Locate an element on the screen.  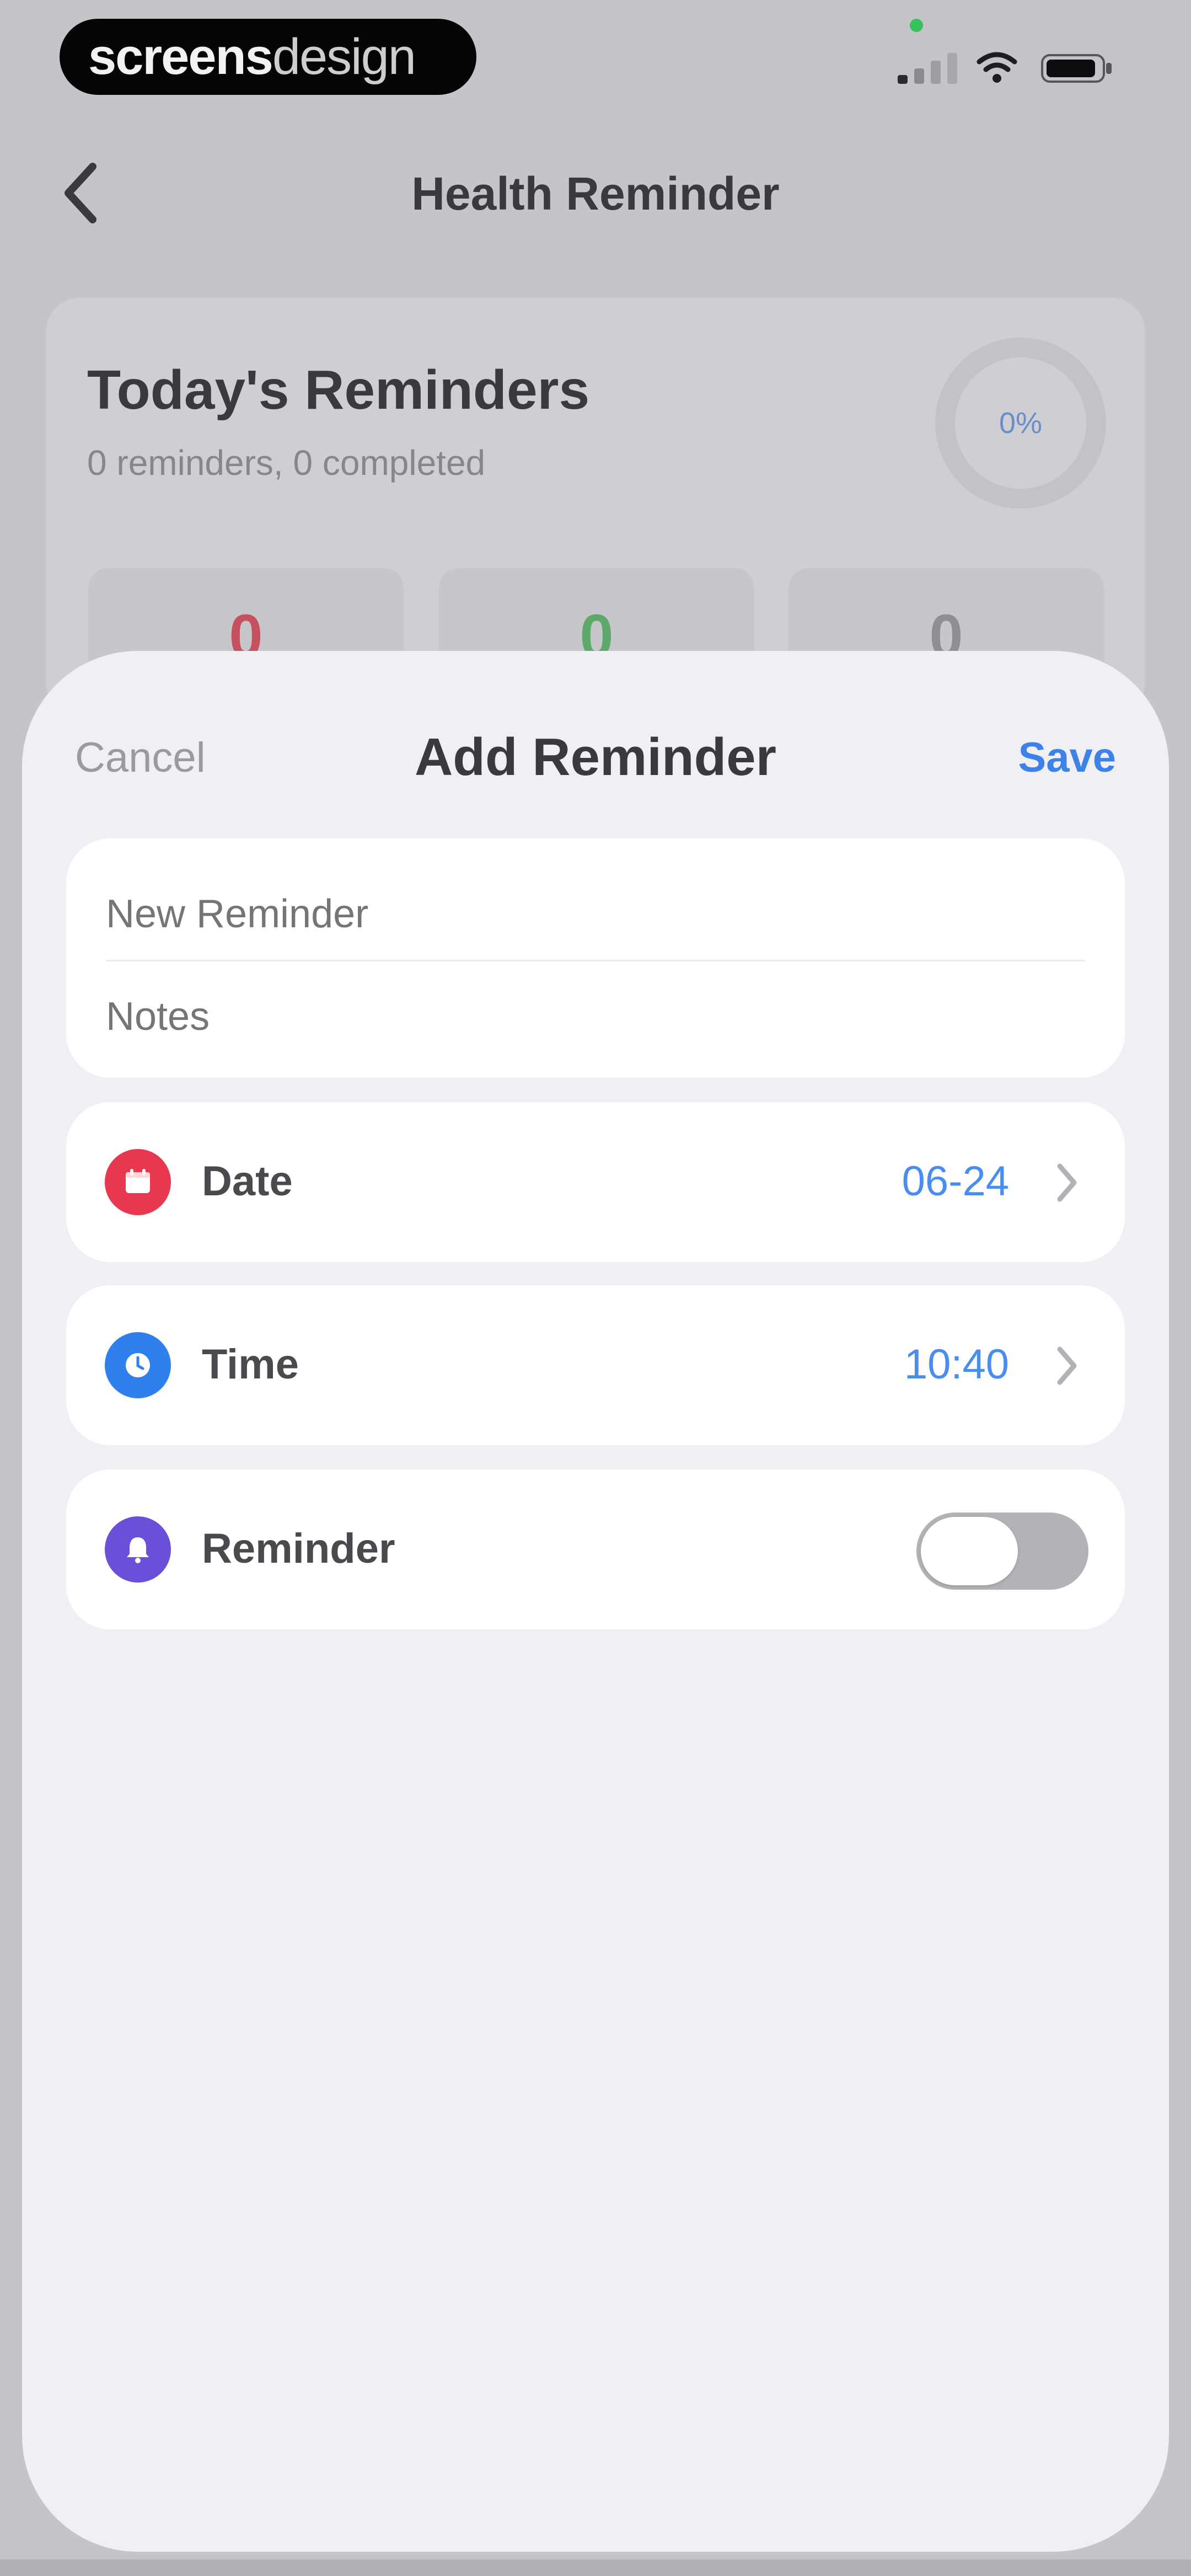
clock-icon is located at coordinates (138, 1365).